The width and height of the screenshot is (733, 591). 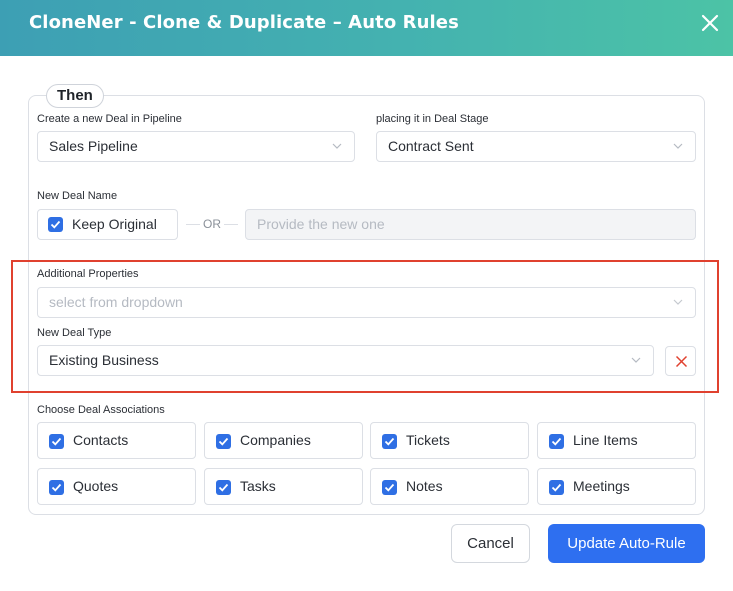 I want to click on association-meetings: Meetings, so click(x=616, y=486).